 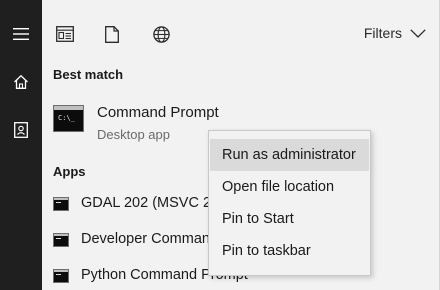 I want to click on menu-item-run-as-administrator: Run as administrator, so click(x=289, y=155).